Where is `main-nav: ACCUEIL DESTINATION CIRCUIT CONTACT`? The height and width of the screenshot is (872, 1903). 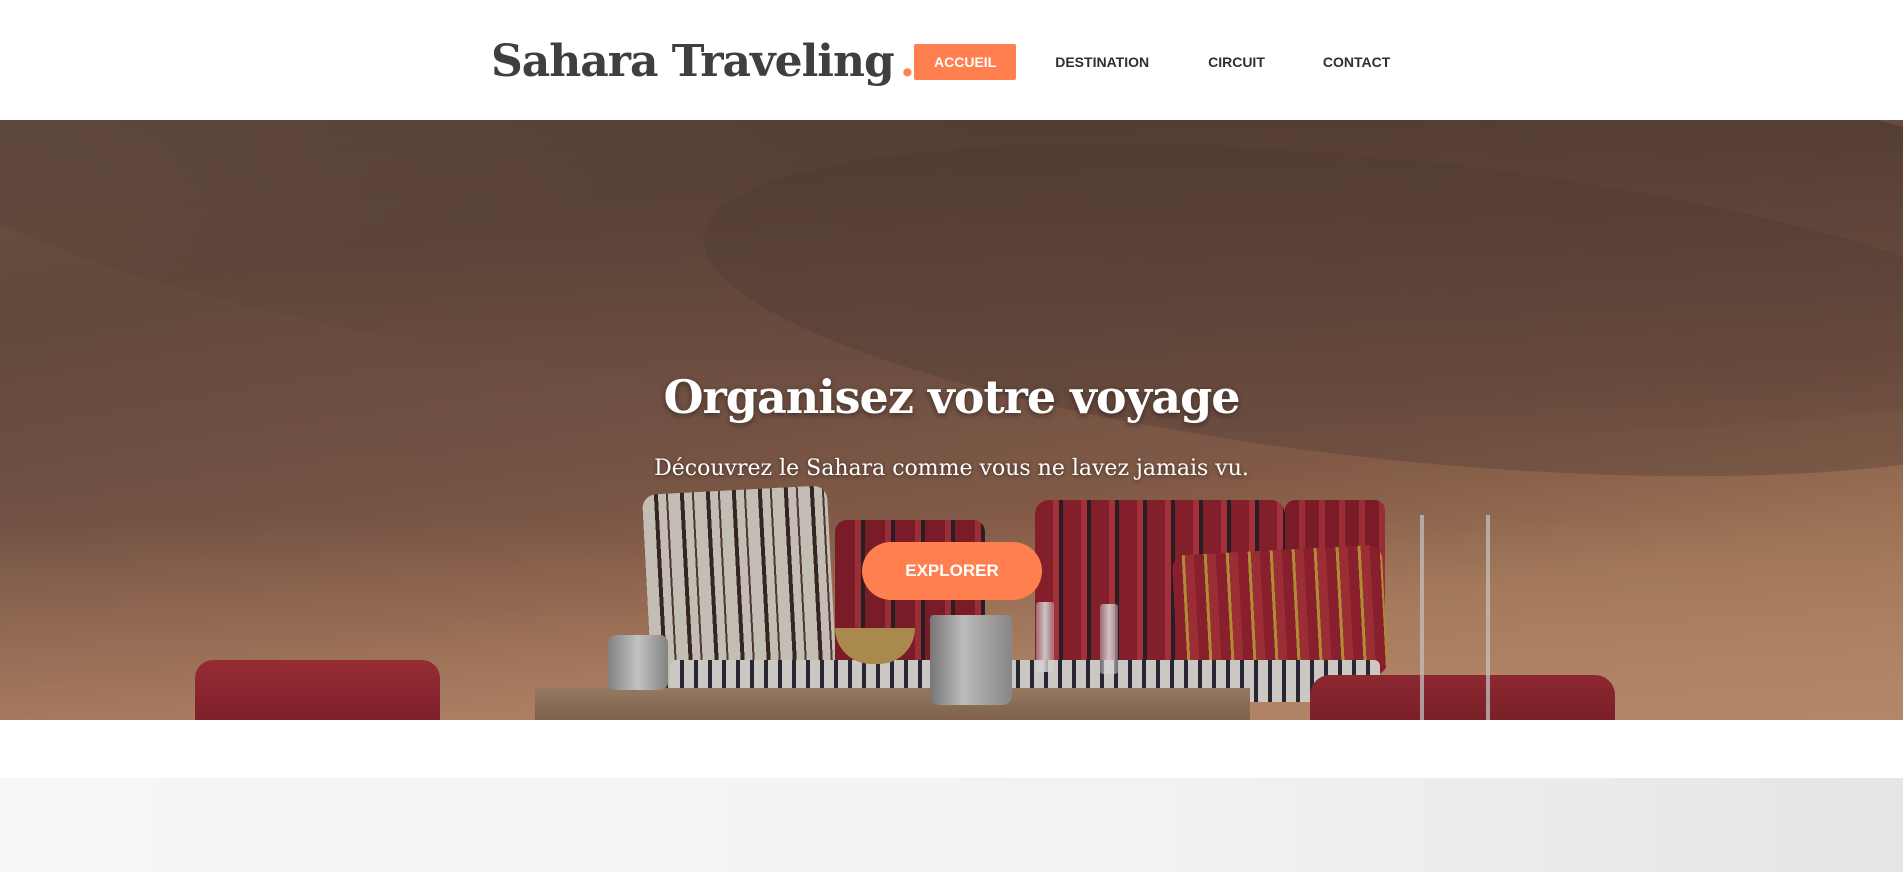 main-nav: ACCUEIL DESTINATION CIRCUIT CONTACT is located at coordinates (1162, 62).